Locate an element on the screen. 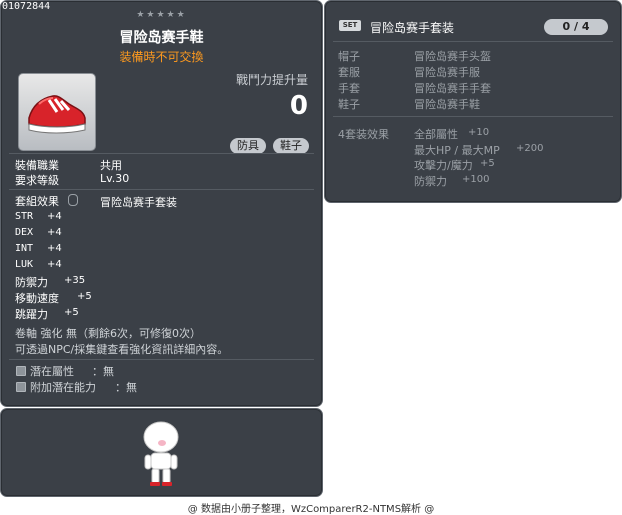 Image resolution: width=622 pixels, height=515 pixels. stat-name: LUK is located at coordinates (24, 264).